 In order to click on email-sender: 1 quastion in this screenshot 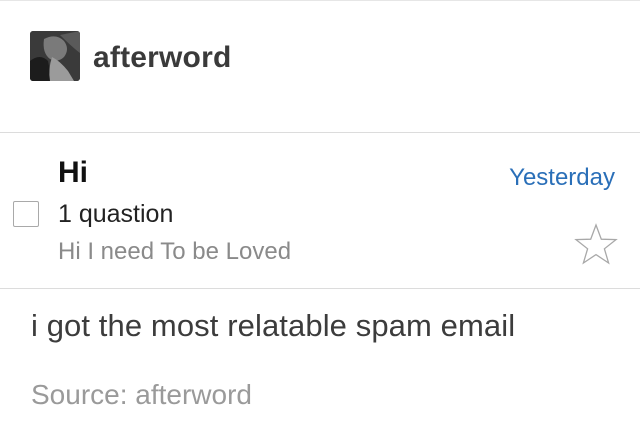, I will do `click(116, 214)`.